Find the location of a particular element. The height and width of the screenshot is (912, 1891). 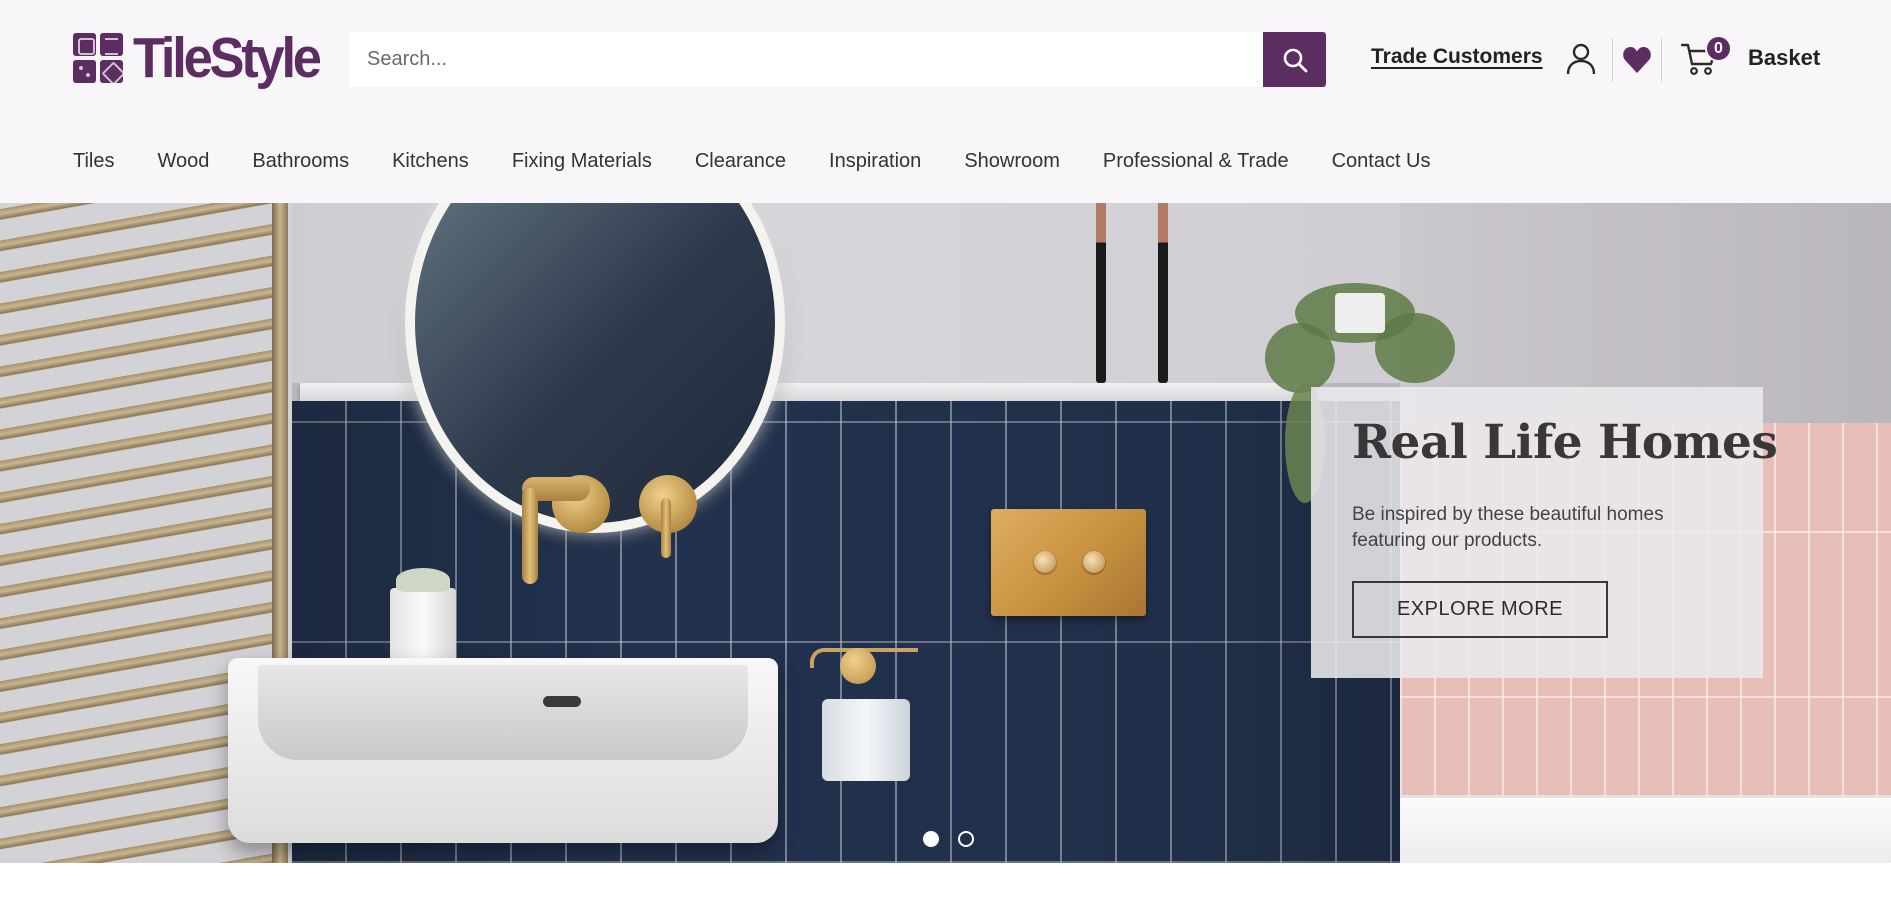

search-button is located at coordinates (1294, 59).